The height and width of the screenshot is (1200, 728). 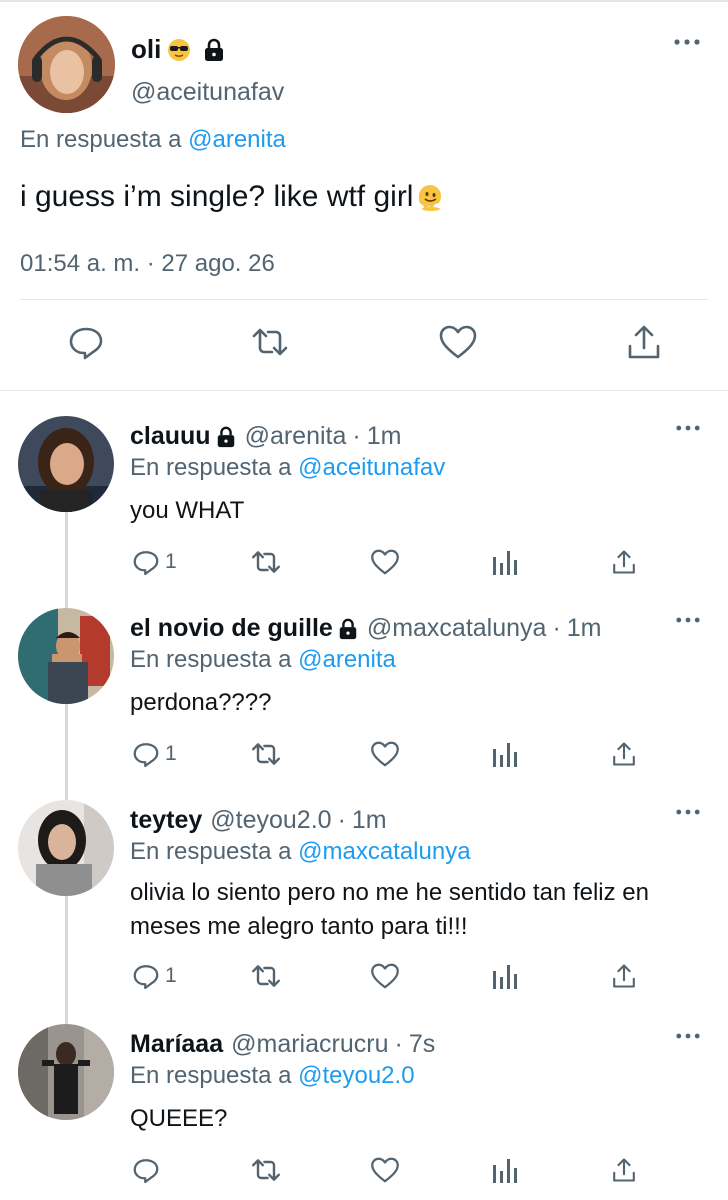 I want to click on reply-to-link: @aceitunafav, so click(x=371, y=467).